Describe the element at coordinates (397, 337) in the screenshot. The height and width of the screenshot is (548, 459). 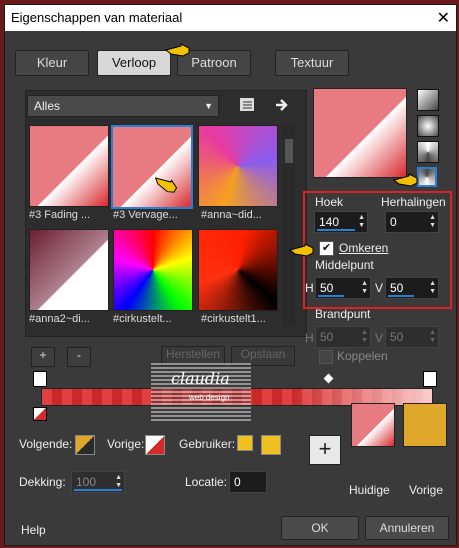
I see `focal-v-value: 50` at that location.